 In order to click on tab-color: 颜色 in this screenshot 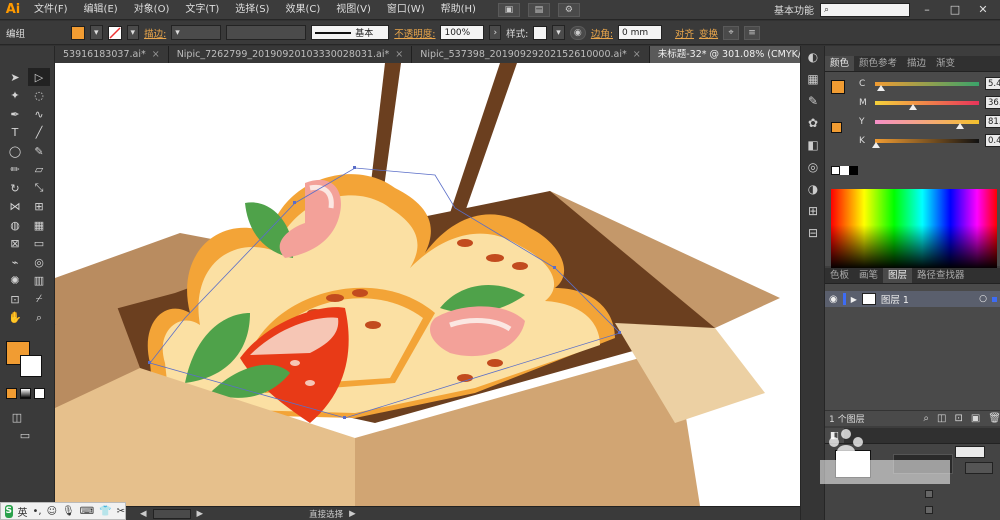, I will do `click(840, 63)`.